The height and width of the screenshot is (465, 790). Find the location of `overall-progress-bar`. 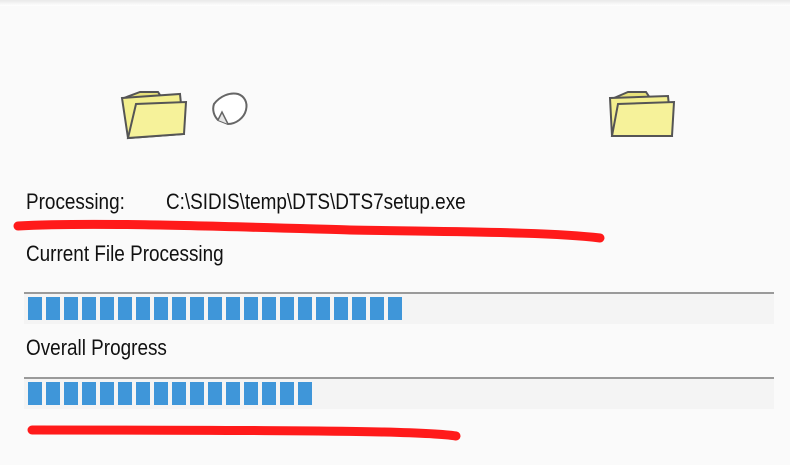

overall-progress-bar is located at coordinates (399, 393).